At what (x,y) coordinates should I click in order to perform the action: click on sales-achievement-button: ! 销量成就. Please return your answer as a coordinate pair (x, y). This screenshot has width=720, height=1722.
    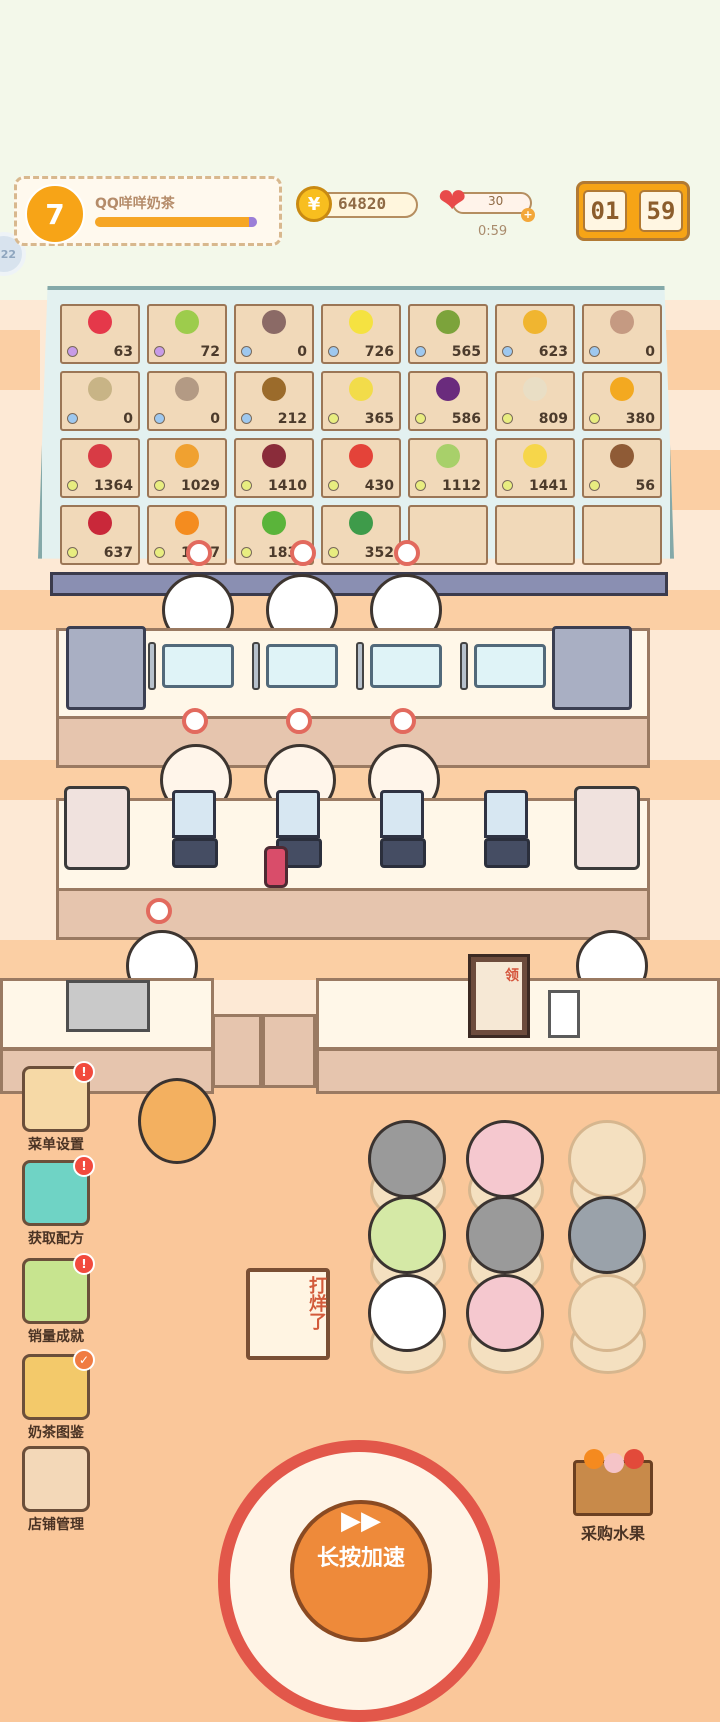
    Looking at the image, I should click on (56, 1299).